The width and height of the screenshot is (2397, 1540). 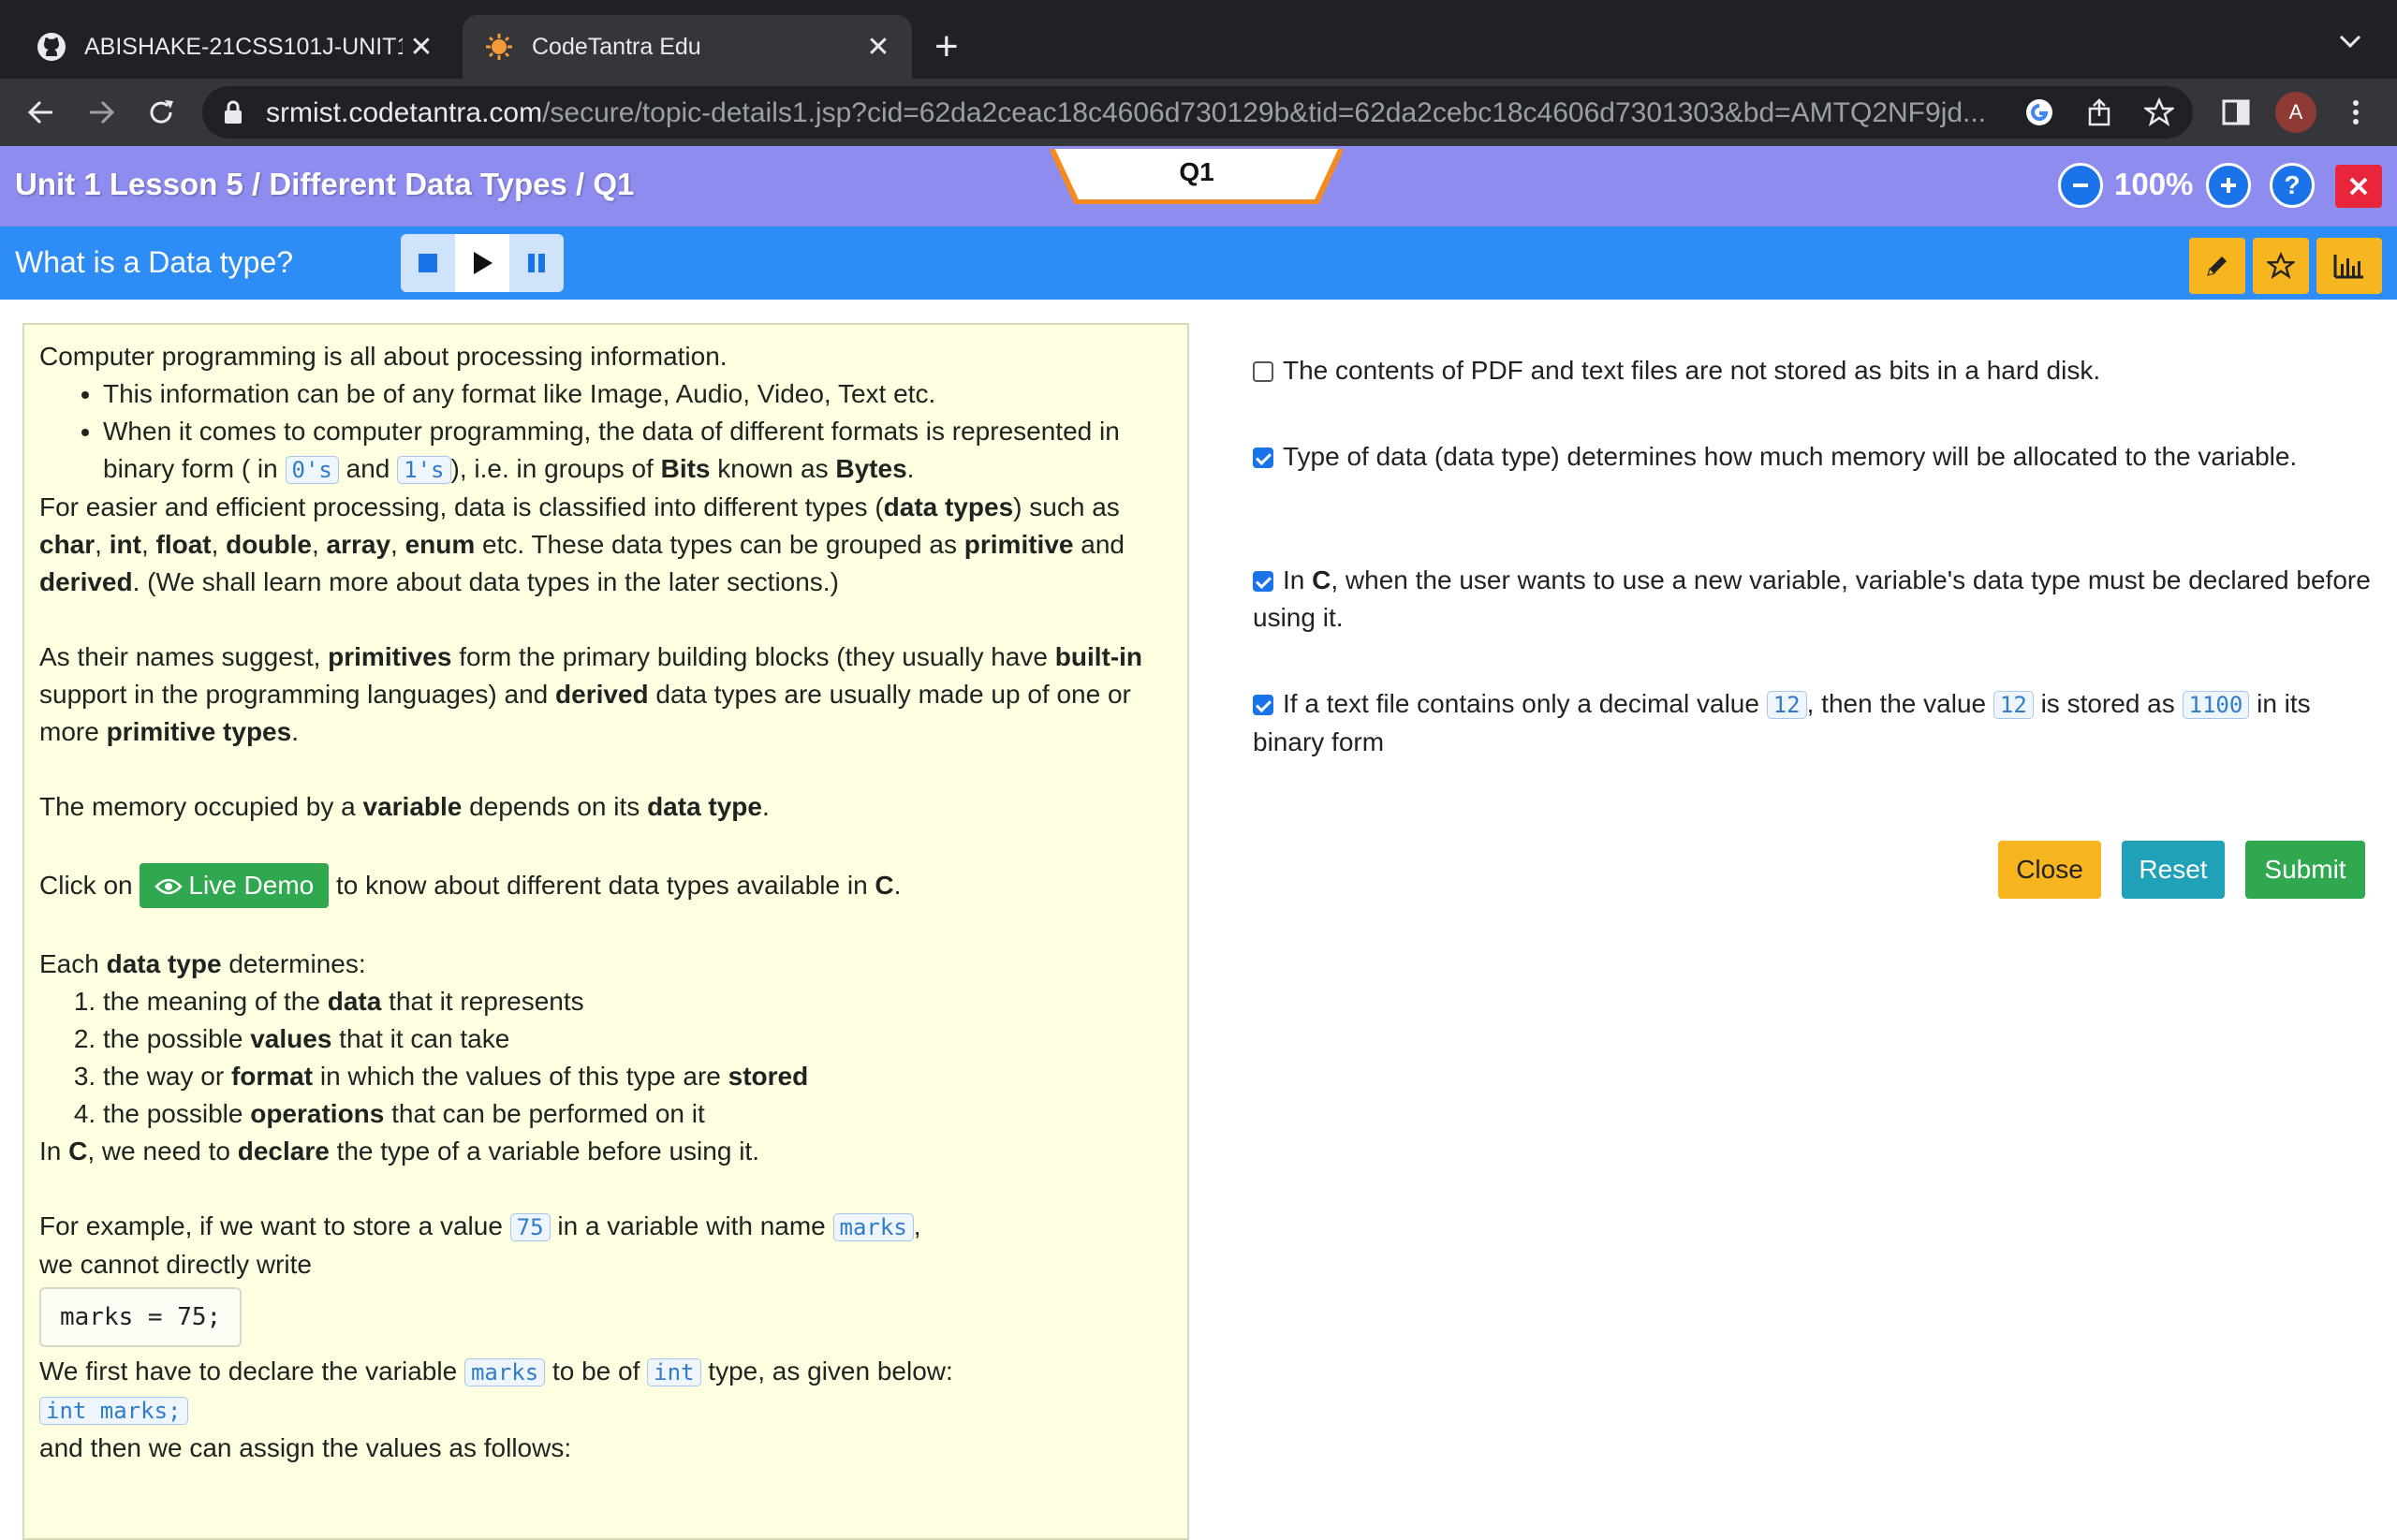 What do you see at coordinates (685, 468) in the screenshot?
I see `bold-term: Bits` at bounding box center [685, 468].